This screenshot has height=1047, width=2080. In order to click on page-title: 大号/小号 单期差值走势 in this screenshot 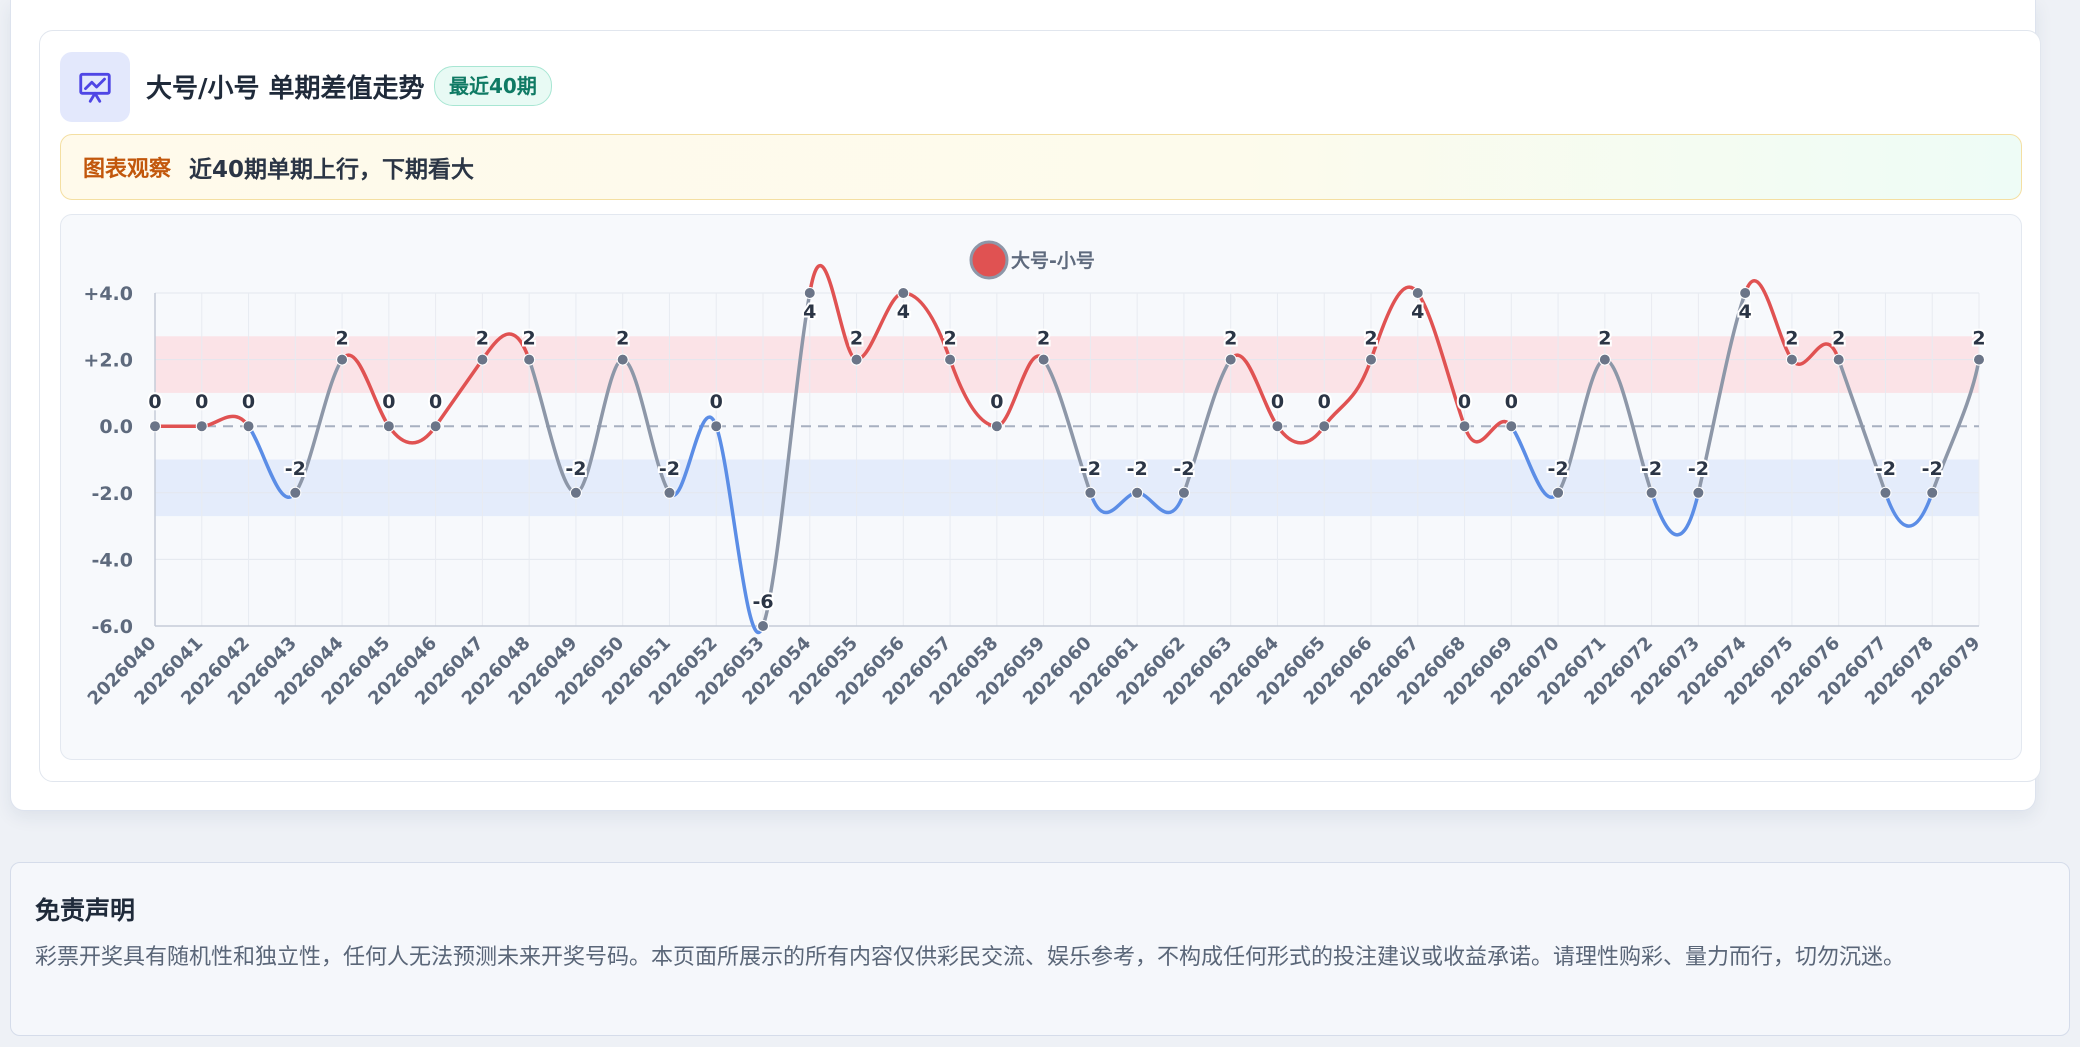, I will do `click(285, 89)`.